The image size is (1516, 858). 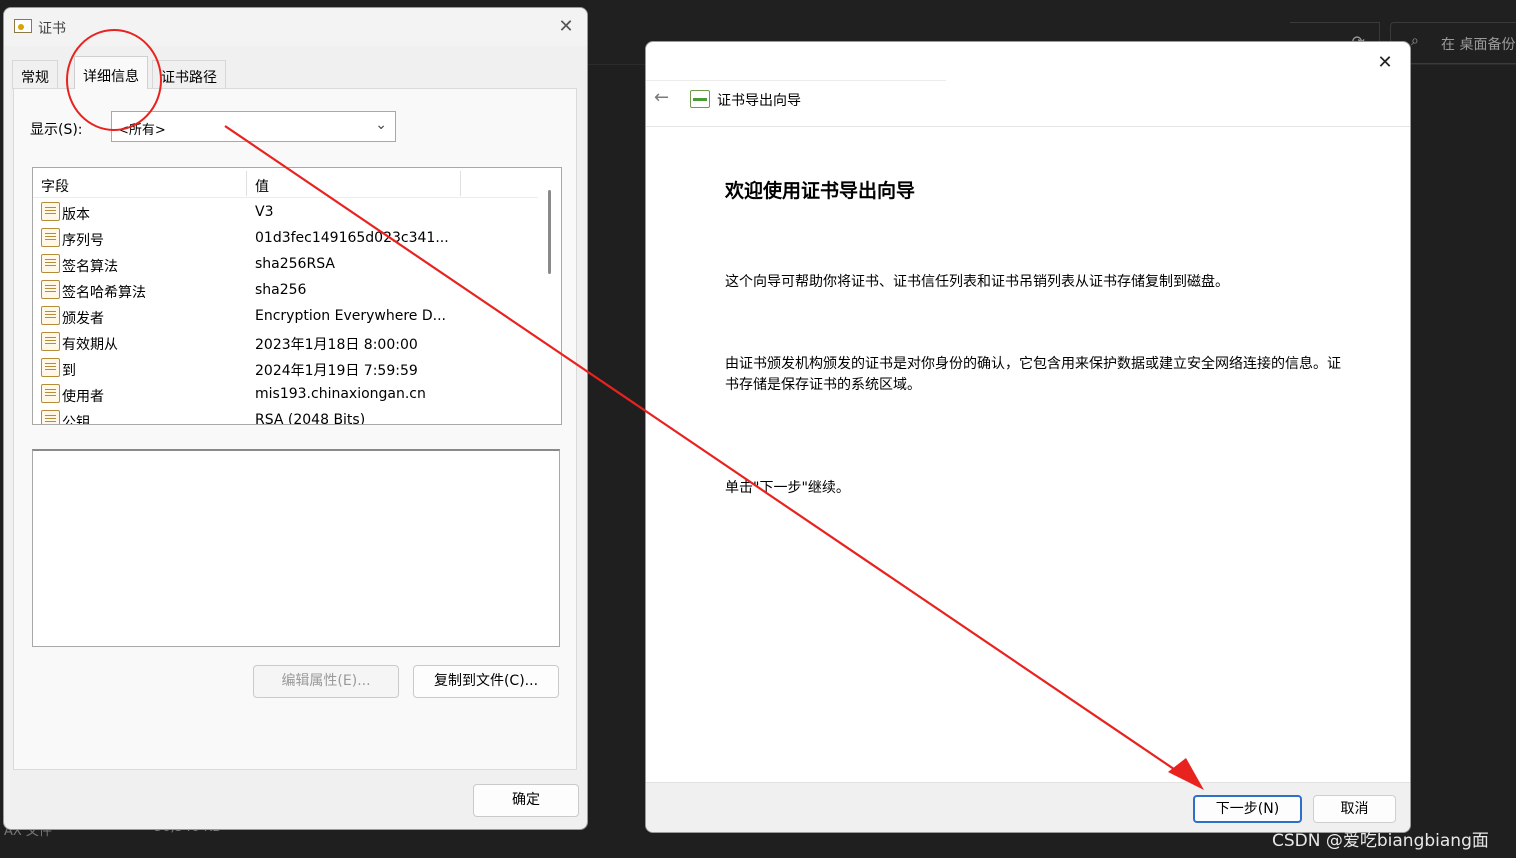 What do you see at coordinates (1415, 41) in the screenshot?
I see `search-icon: ⌕` at bounding box center [1415, 41].